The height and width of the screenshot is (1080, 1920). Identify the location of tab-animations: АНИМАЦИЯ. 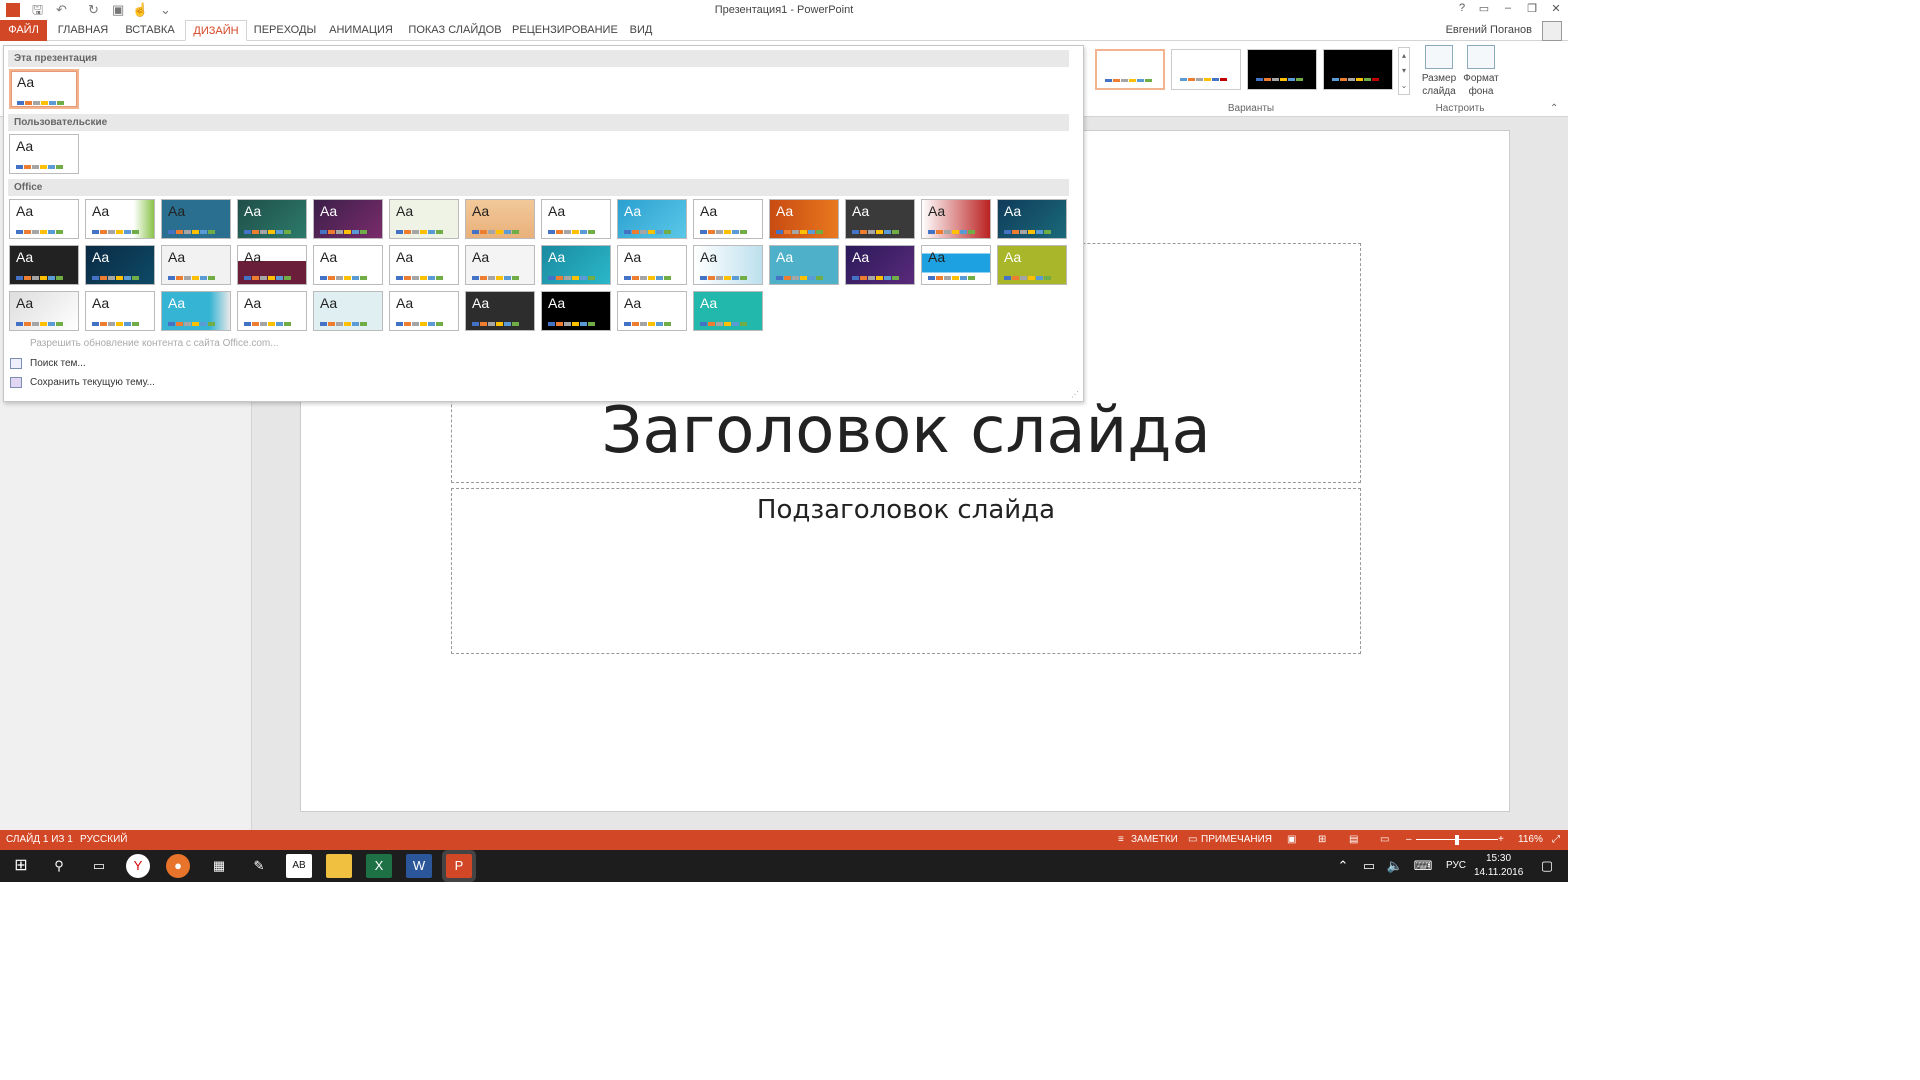
(361, 30).